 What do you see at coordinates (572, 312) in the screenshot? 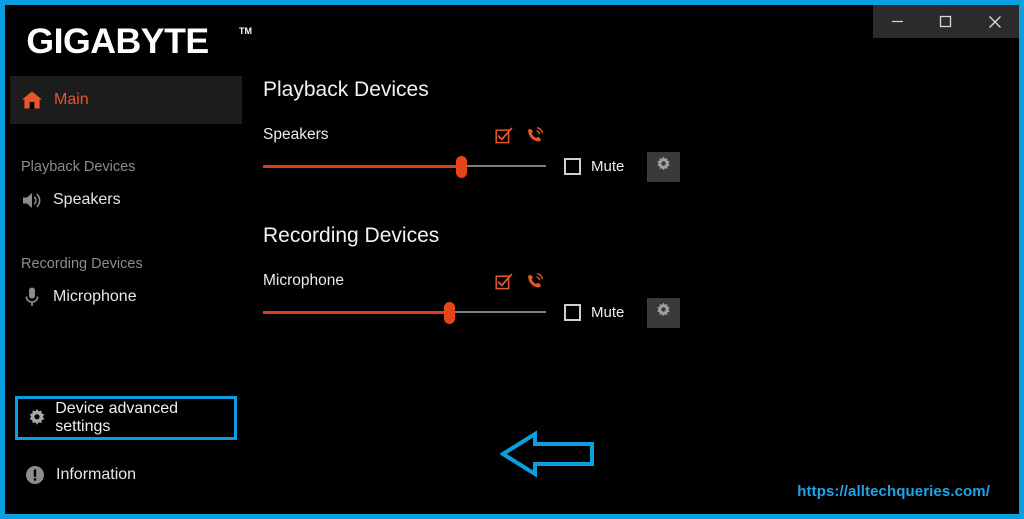
I see `mute-checkbox-microphone` at bounding box center [572, 312].